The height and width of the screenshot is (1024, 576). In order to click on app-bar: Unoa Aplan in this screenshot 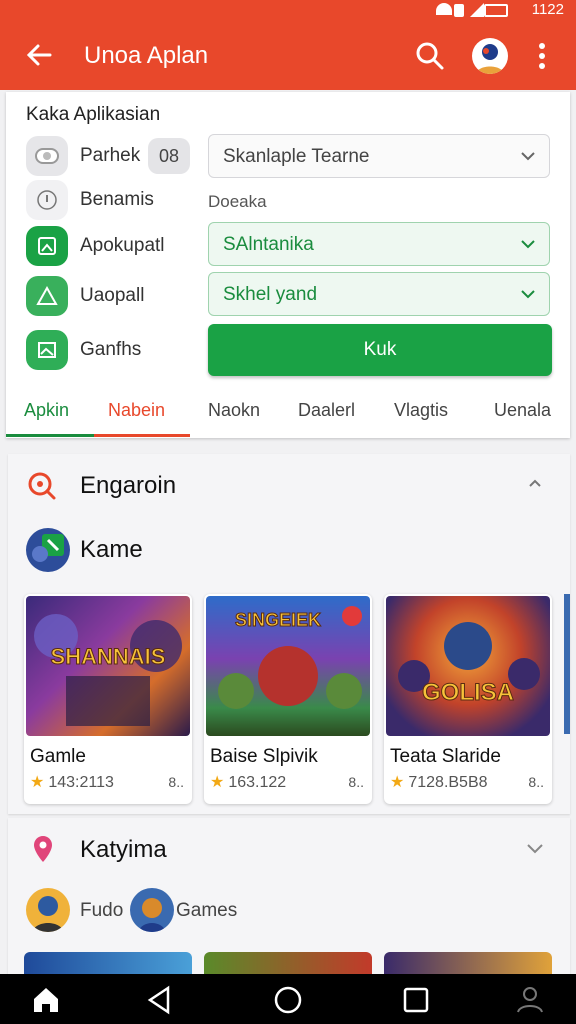, I will do `click(288, 56)`.